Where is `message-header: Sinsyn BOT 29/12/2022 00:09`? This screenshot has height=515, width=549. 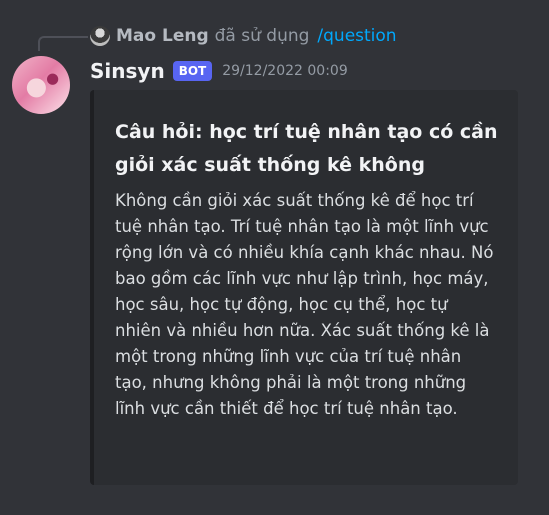
message-header: Sinsyn BOT 29/12/2022 00:09 is located at coordinates (219, 71).